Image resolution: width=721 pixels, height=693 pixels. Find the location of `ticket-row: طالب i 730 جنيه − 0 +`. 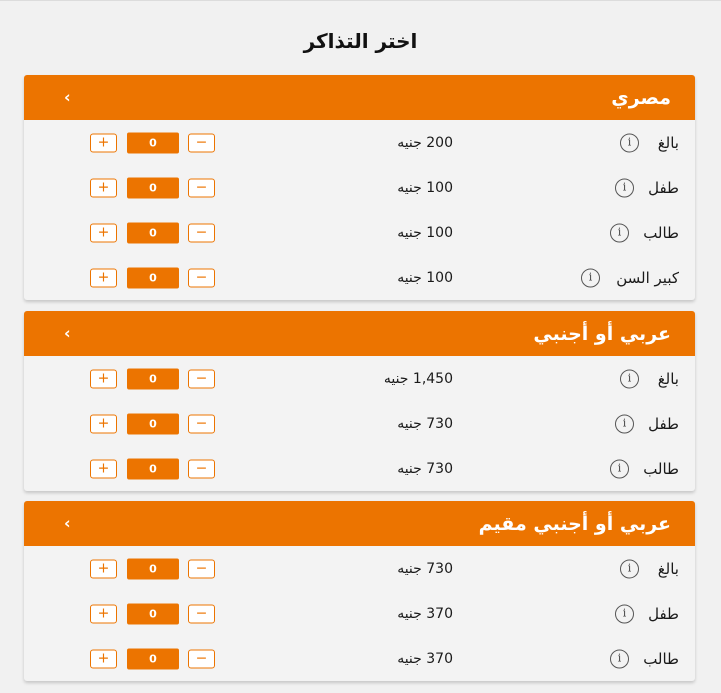

ticket-row: طالب i 730 جنيه − 0 + is located at coordinates (359, 468).